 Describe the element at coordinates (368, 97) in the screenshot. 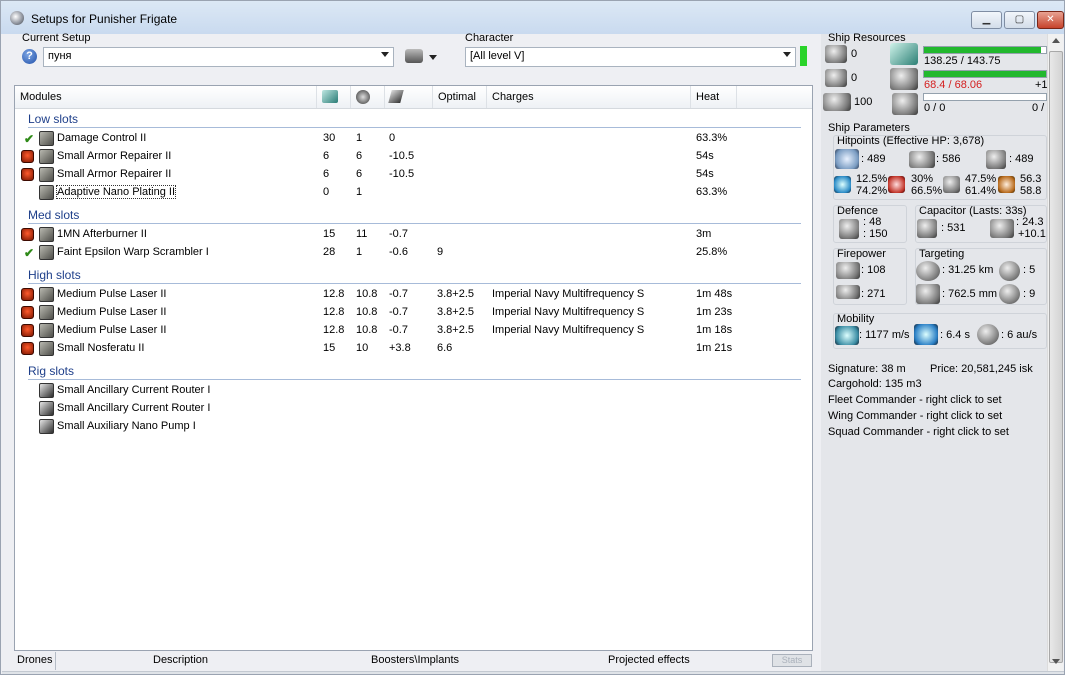

I see `col-powergrid` at that location.